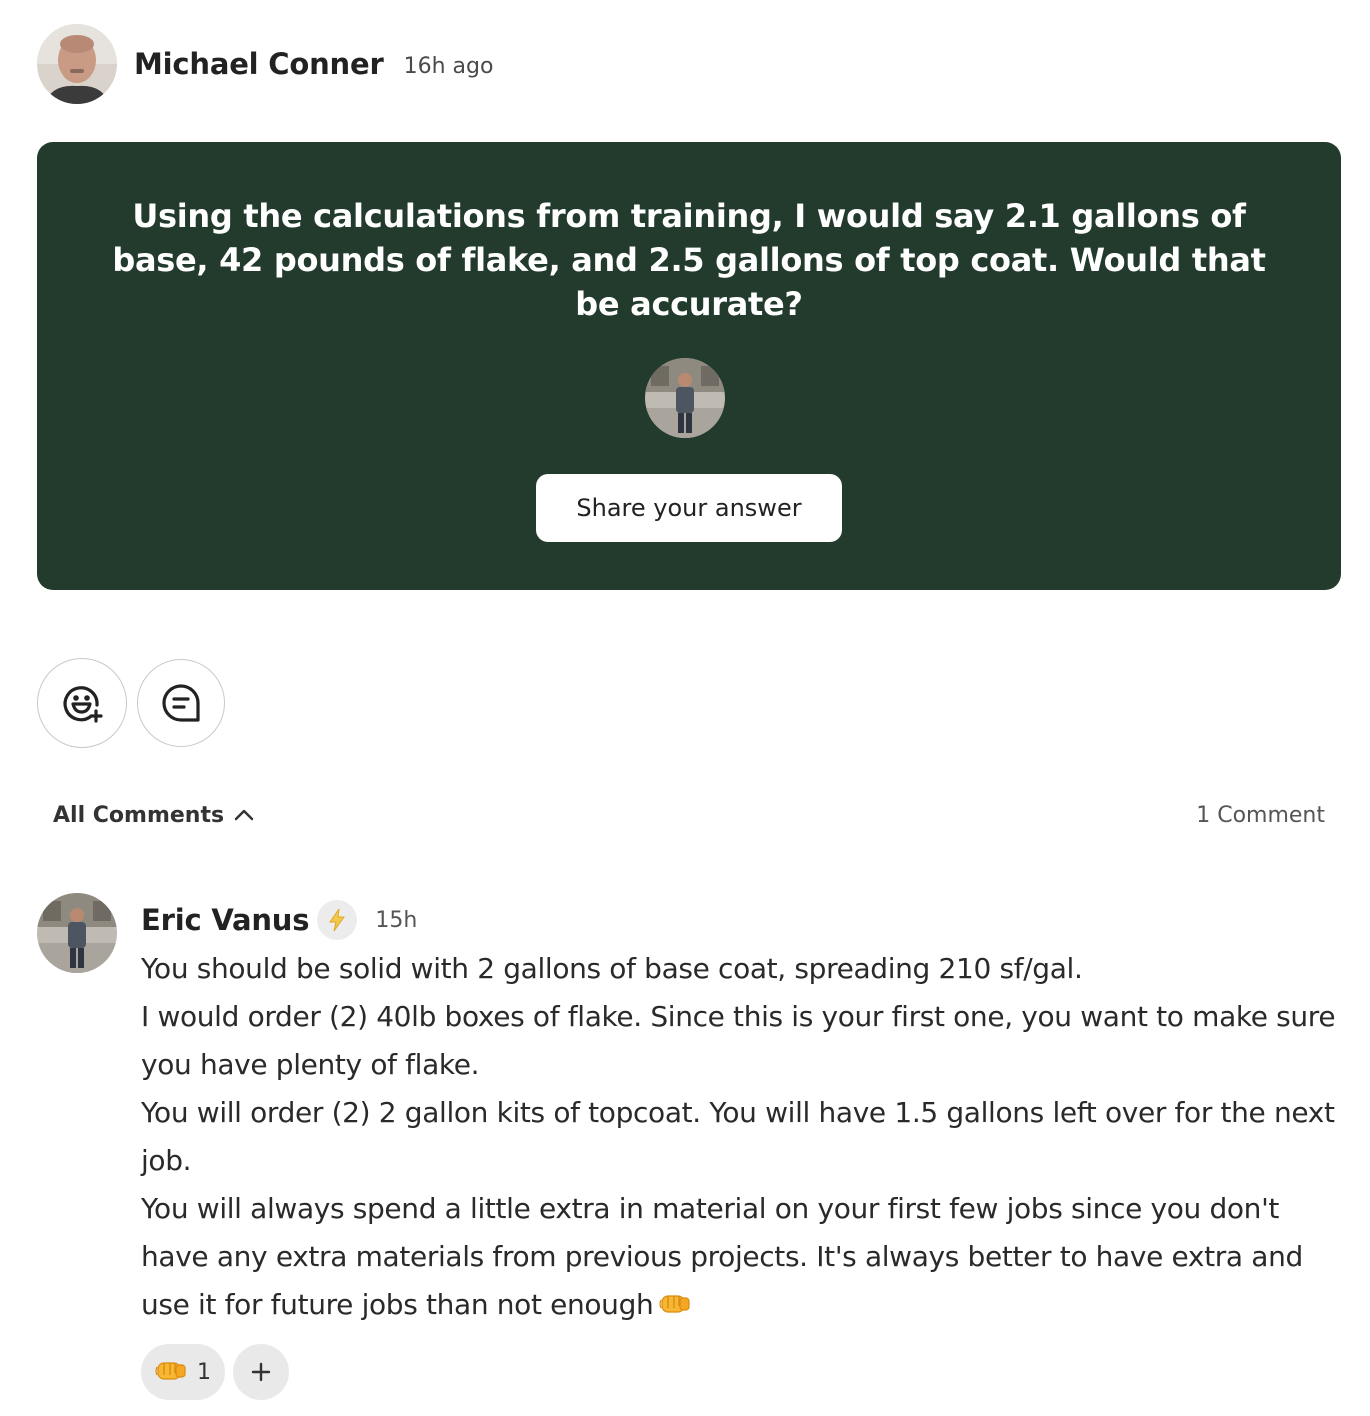  Describe the element at coordinates (337, 920) in the screenshot. I see `lightning-bolt-icon` at that location.